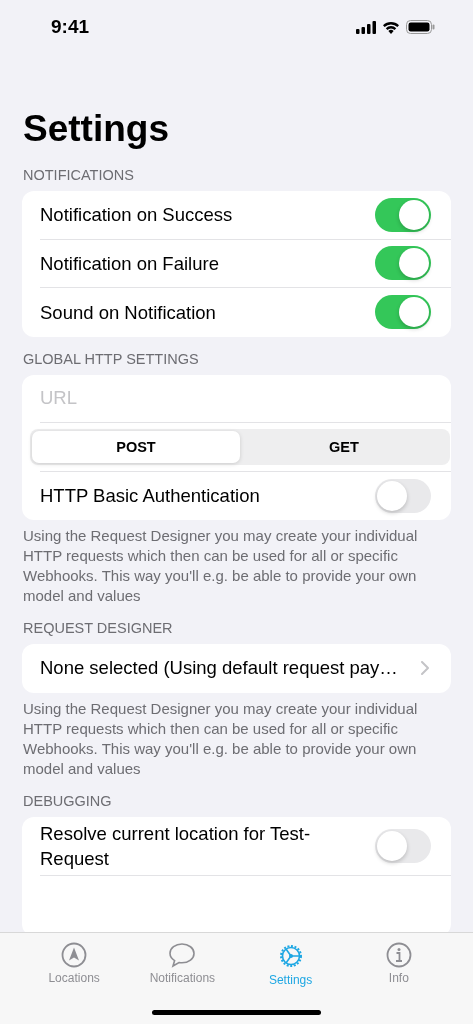  What do you see at coordinates (235, 398) in the screenshot?
I see `url-field: URL` at bounding box center [235, 398].